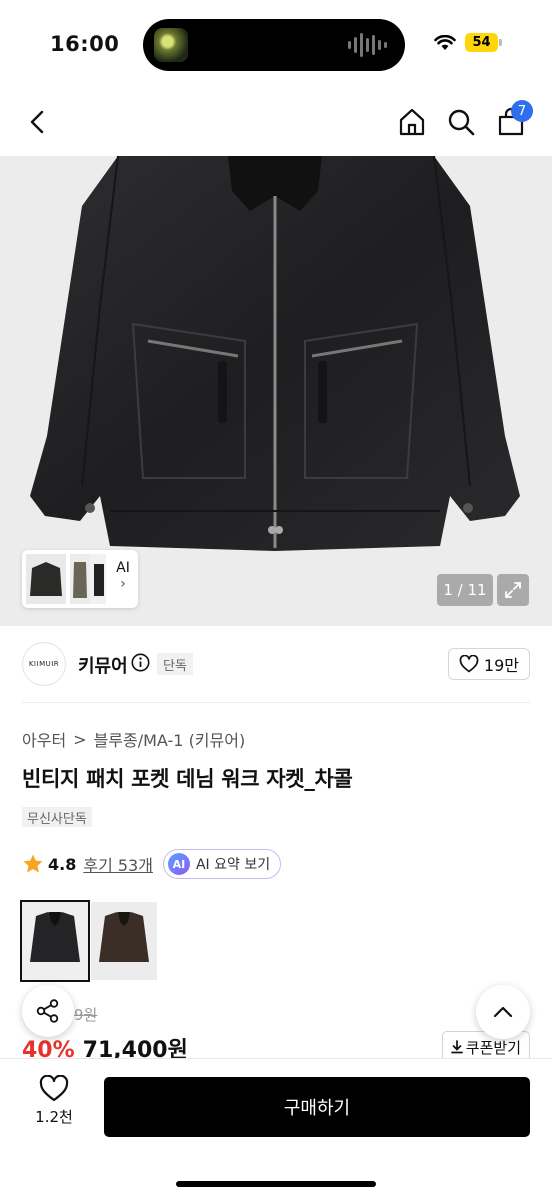  I want to click on ai-outfit-thumbnails: AI ›, so click(80, 579).